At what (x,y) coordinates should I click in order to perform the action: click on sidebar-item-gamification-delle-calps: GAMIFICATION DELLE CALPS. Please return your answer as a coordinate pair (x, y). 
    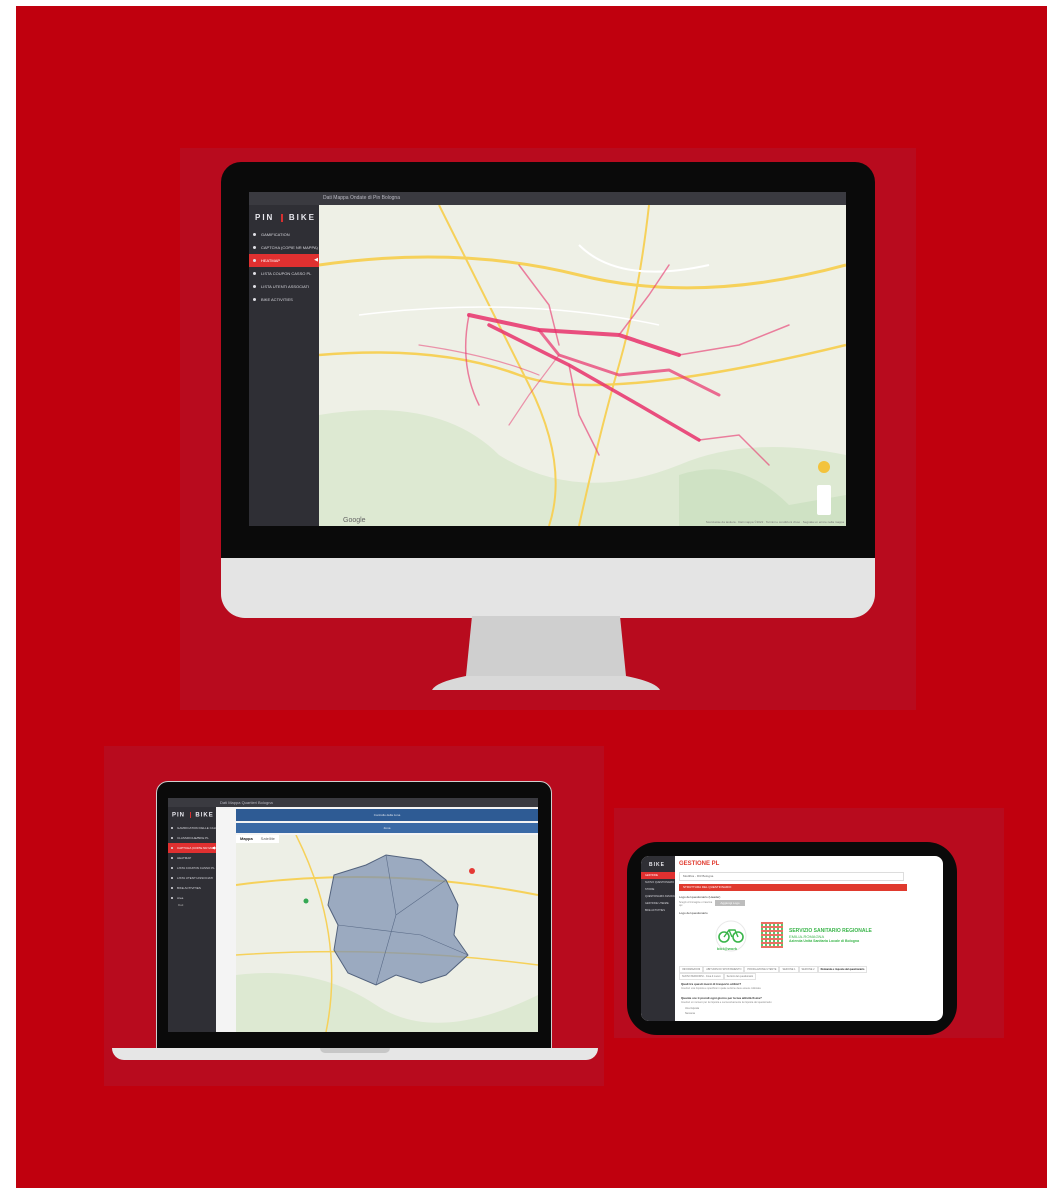
    Looking at the image, I should click on (192, 828).